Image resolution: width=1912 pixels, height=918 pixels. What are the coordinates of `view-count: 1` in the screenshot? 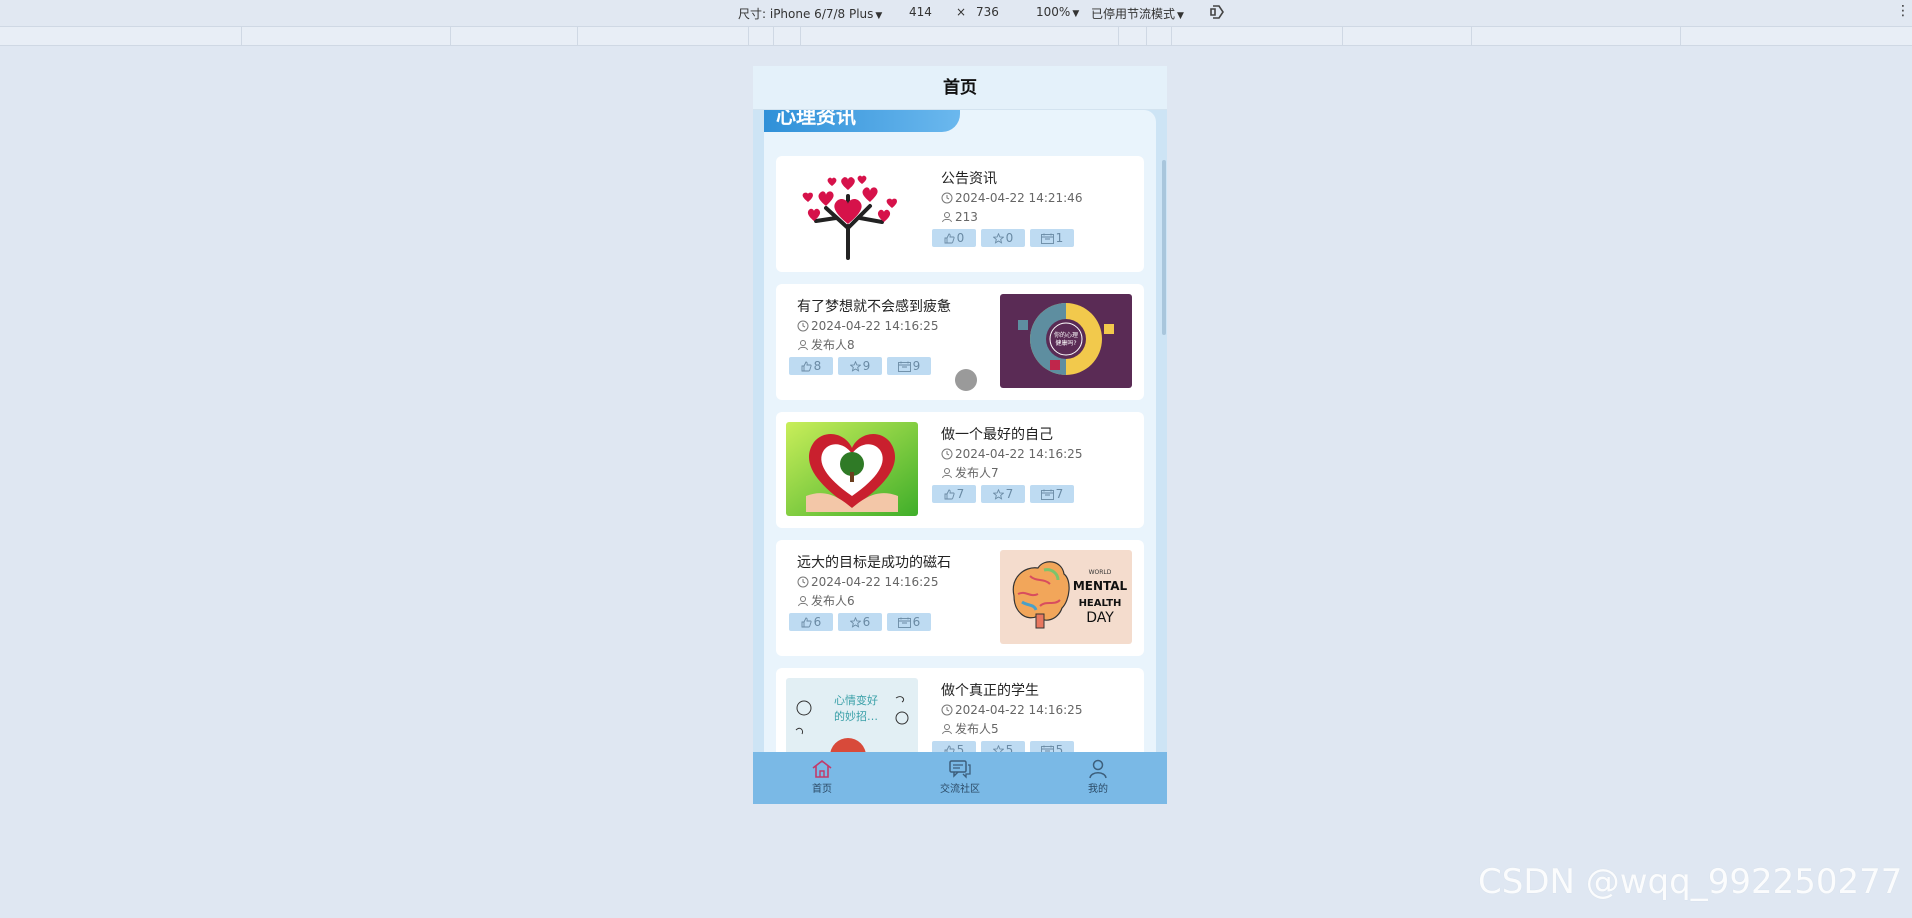 It's located at (1059, 238).